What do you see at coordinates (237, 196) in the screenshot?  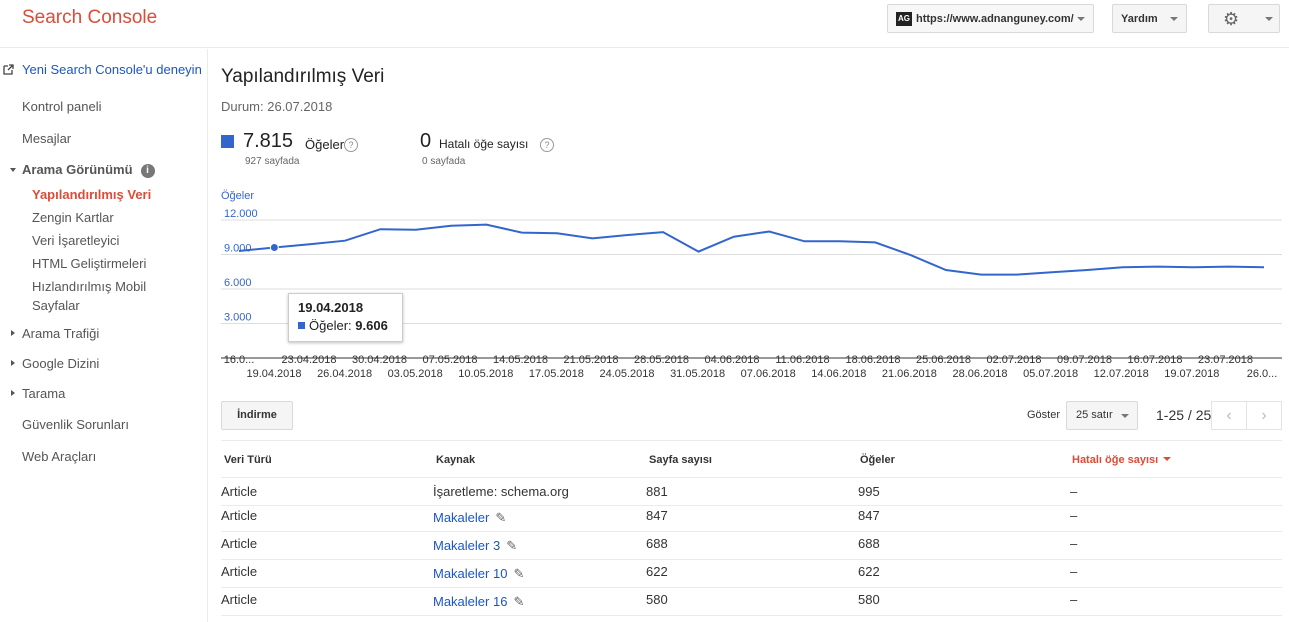 I see `y-axis-label: Öğeler` at bounding box center [237, 196].